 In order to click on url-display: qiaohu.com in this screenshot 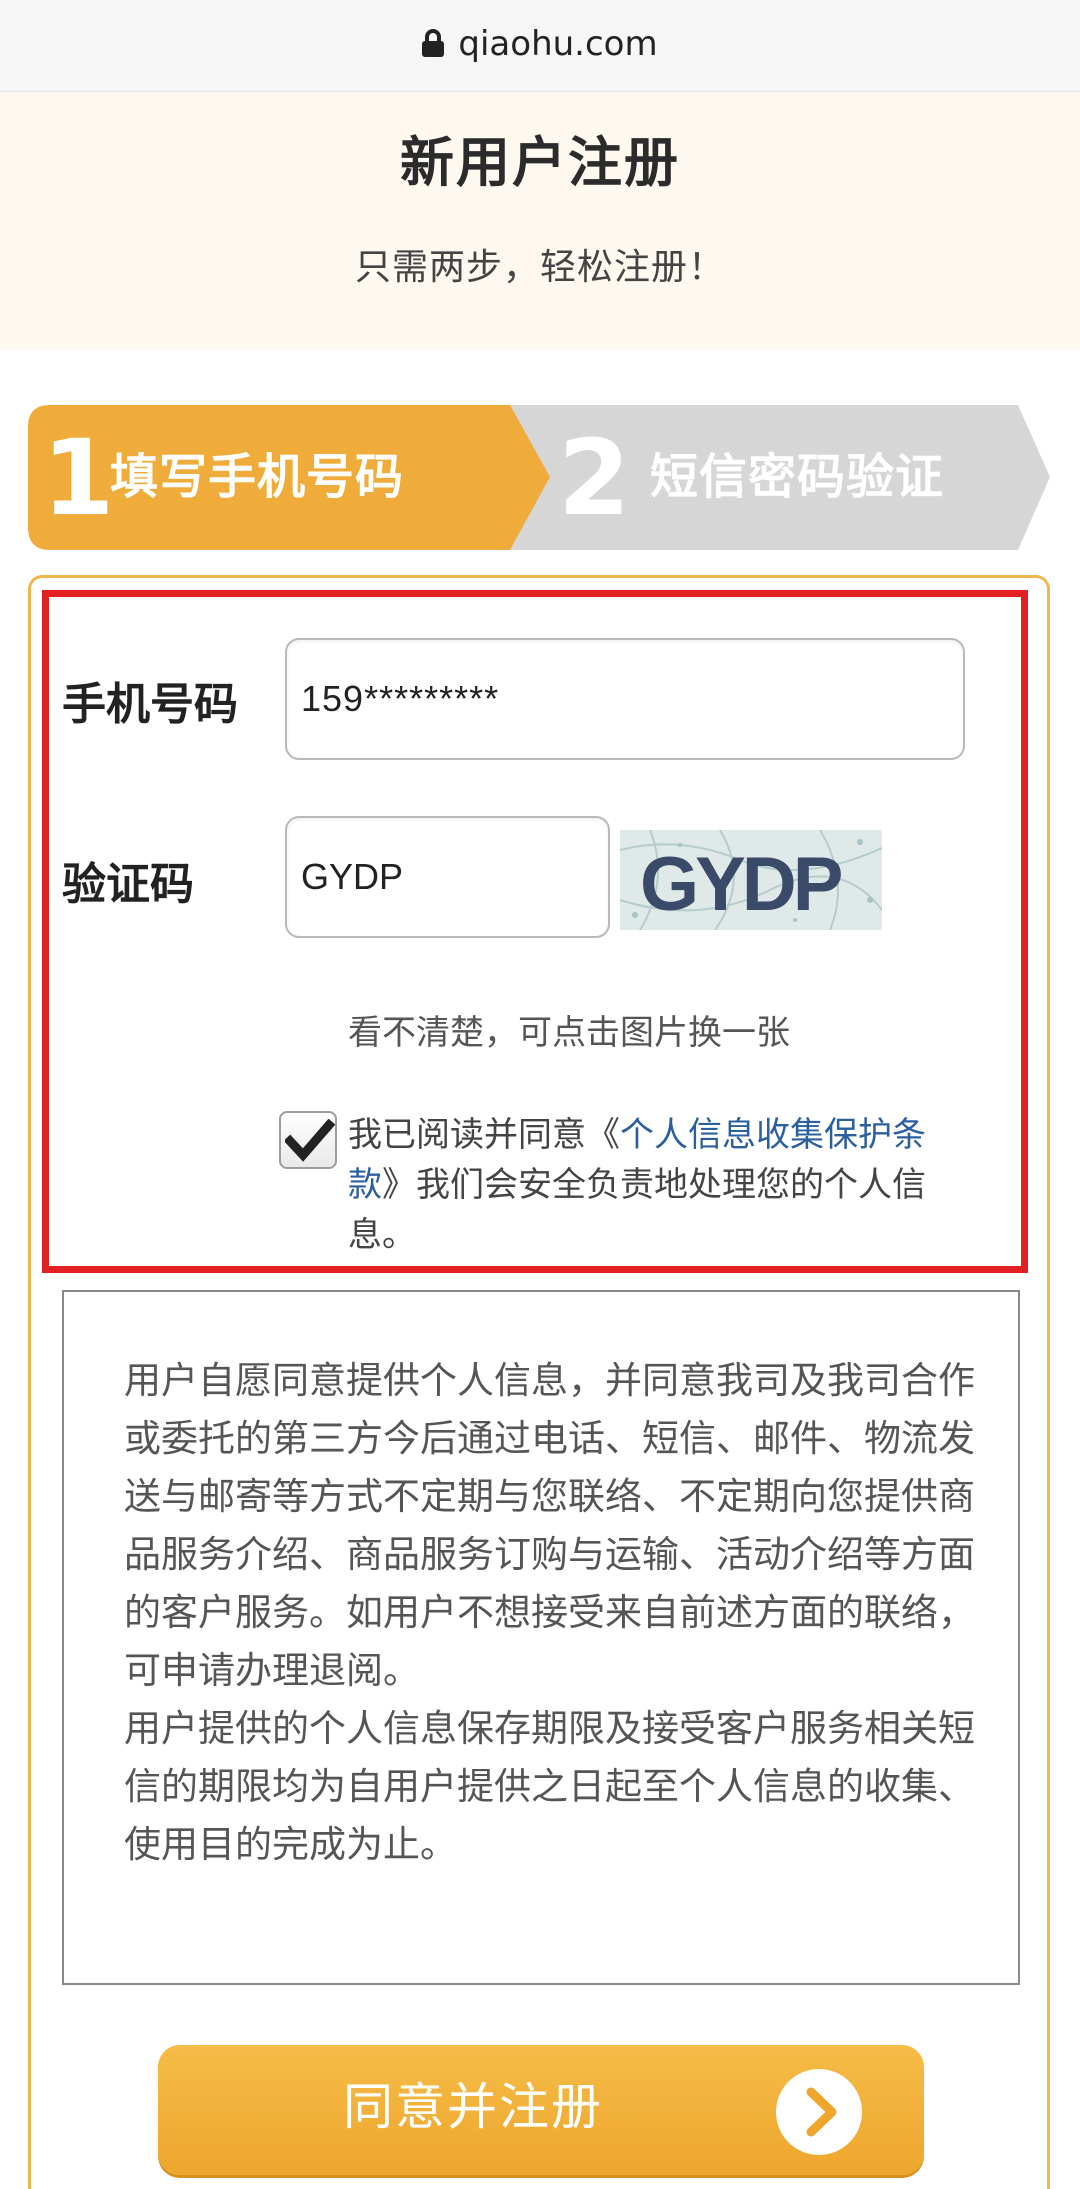, I will do `click(540, 45)`.